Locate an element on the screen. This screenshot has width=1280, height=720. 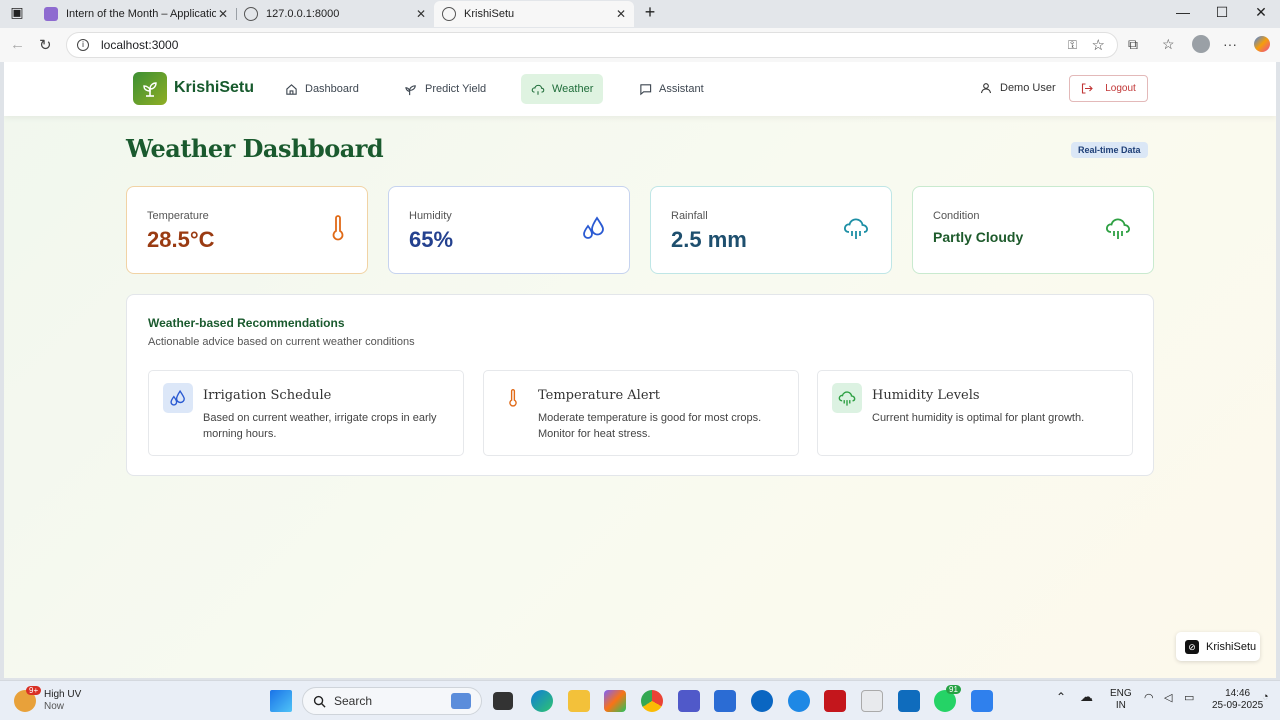
browser-toolbar: ← ↻ i localhost:3000 ⚿ ☆ ⧉ ☆ ··· is located at coordinates (640, 45).